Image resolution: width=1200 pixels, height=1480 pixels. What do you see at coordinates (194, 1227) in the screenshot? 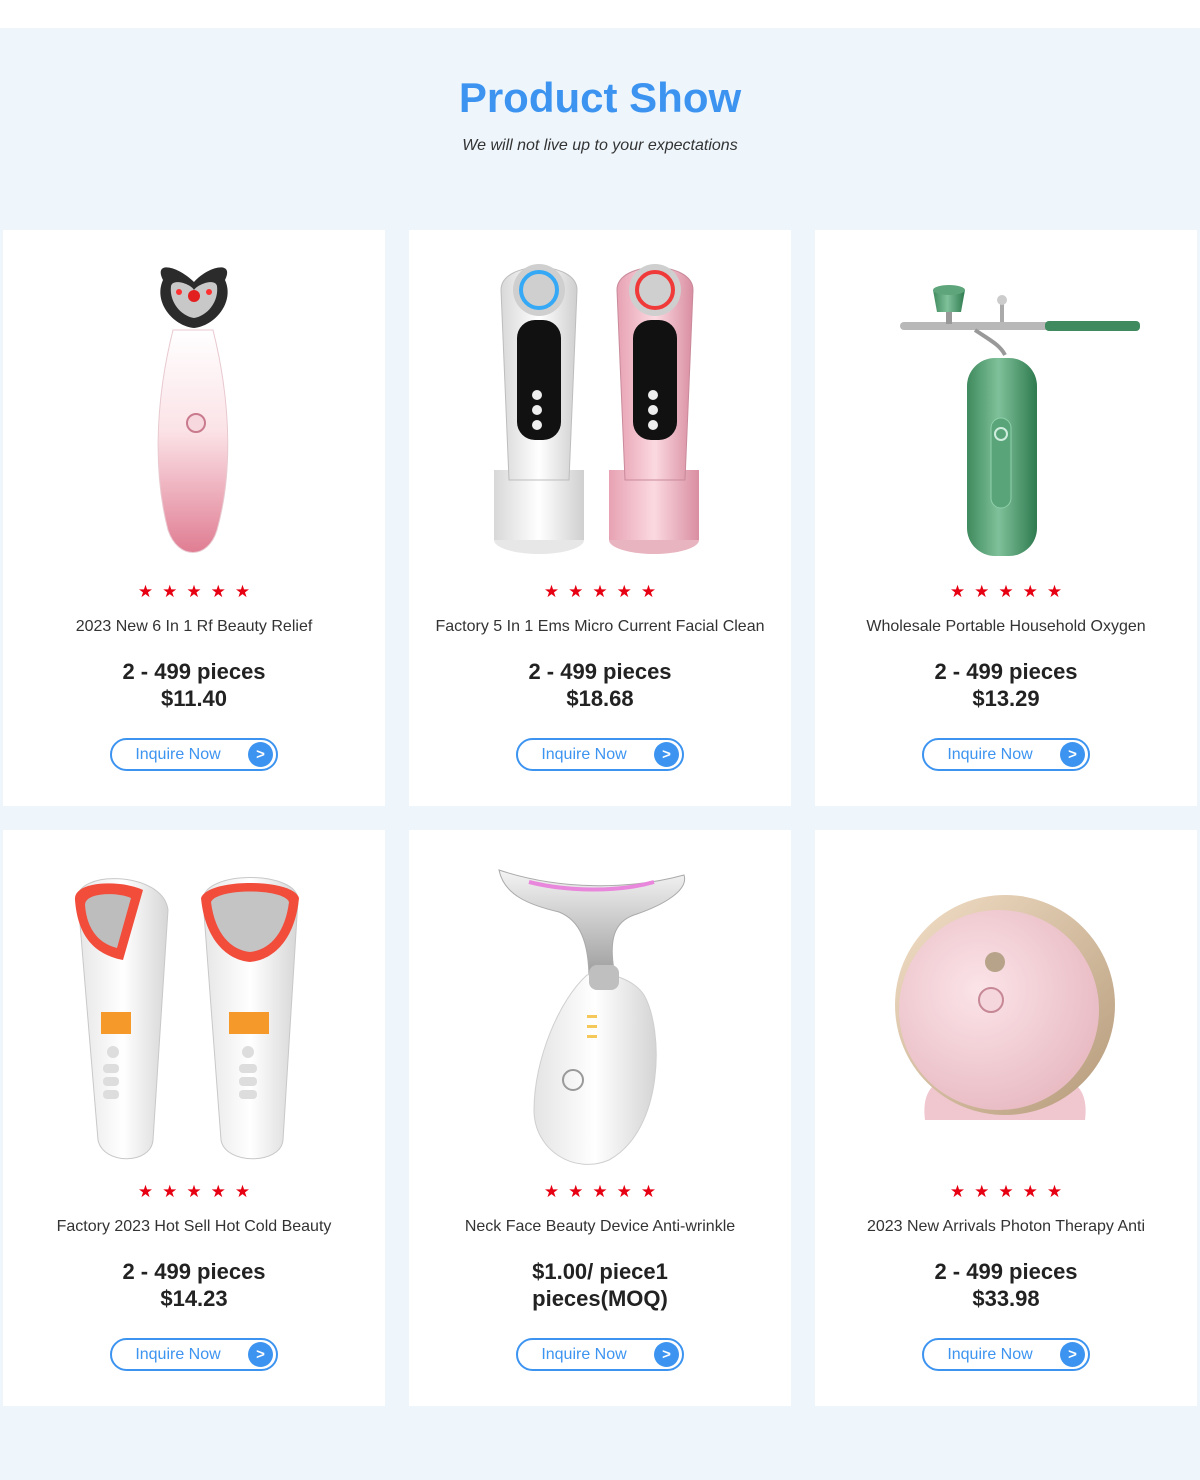
I see `product-name: Factory 2023 Hot Sell Hot Cold Beauty` at bounding box center [194, 1227].